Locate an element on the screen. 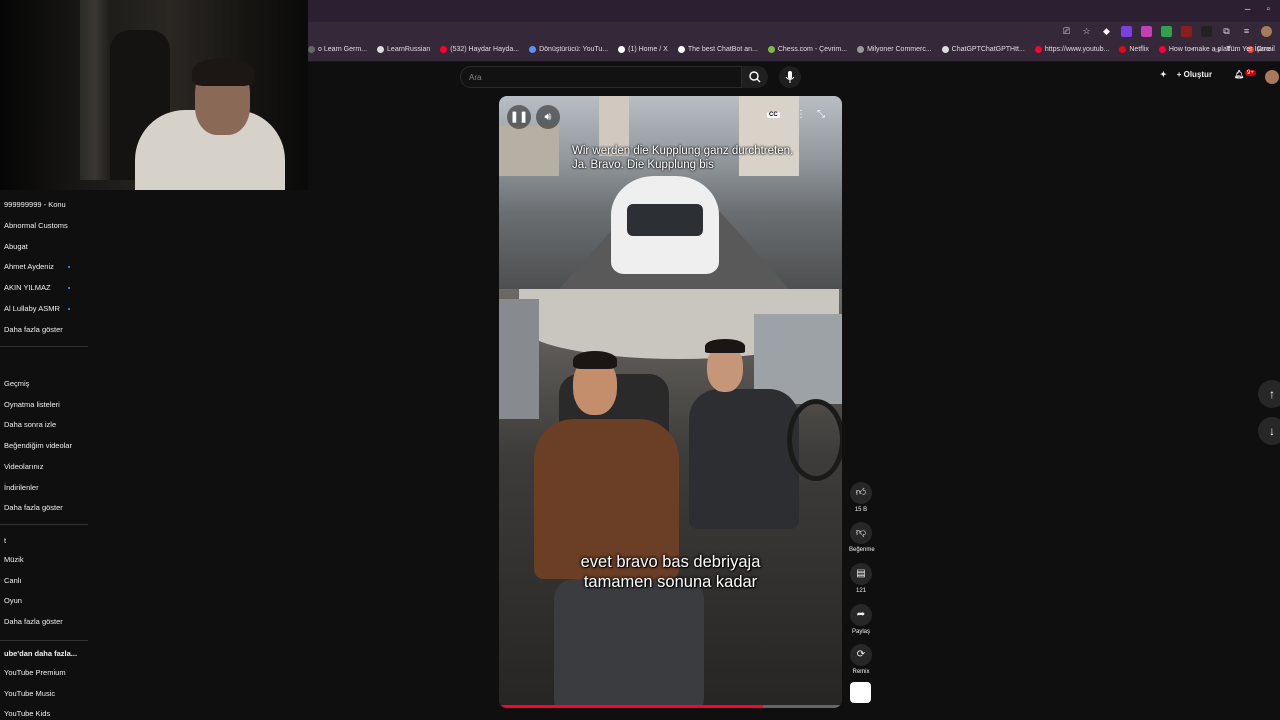 Image resolution: width=1280 pixels, height=720 pixels. sidebar-item: Canlı is located at coordinates (13, 580).